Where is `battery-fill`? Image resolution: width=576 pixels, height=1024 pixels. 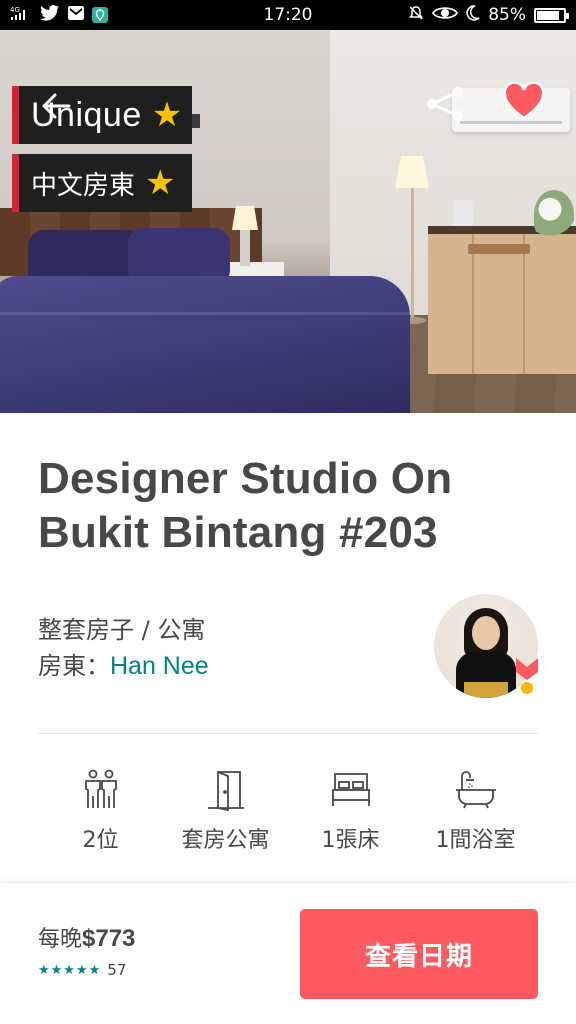 battery-fill is located at coordinates (548, 15).